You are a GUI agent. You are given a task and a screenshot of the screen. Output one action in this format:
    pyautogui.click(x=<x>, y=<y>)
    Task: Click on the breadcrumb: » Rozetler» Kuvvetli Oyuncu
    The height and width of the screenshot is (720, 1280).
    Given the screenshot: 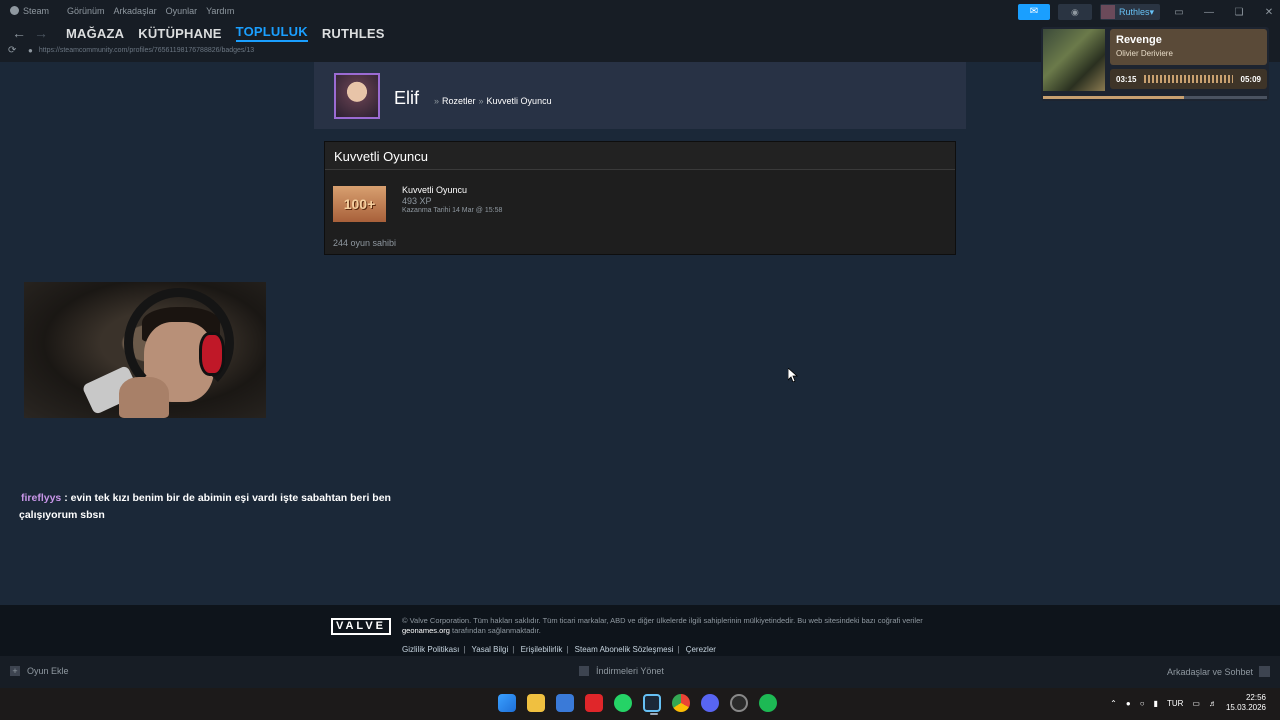 What is the action you would take?
    pyautogui.click(x=491, y=101)
    